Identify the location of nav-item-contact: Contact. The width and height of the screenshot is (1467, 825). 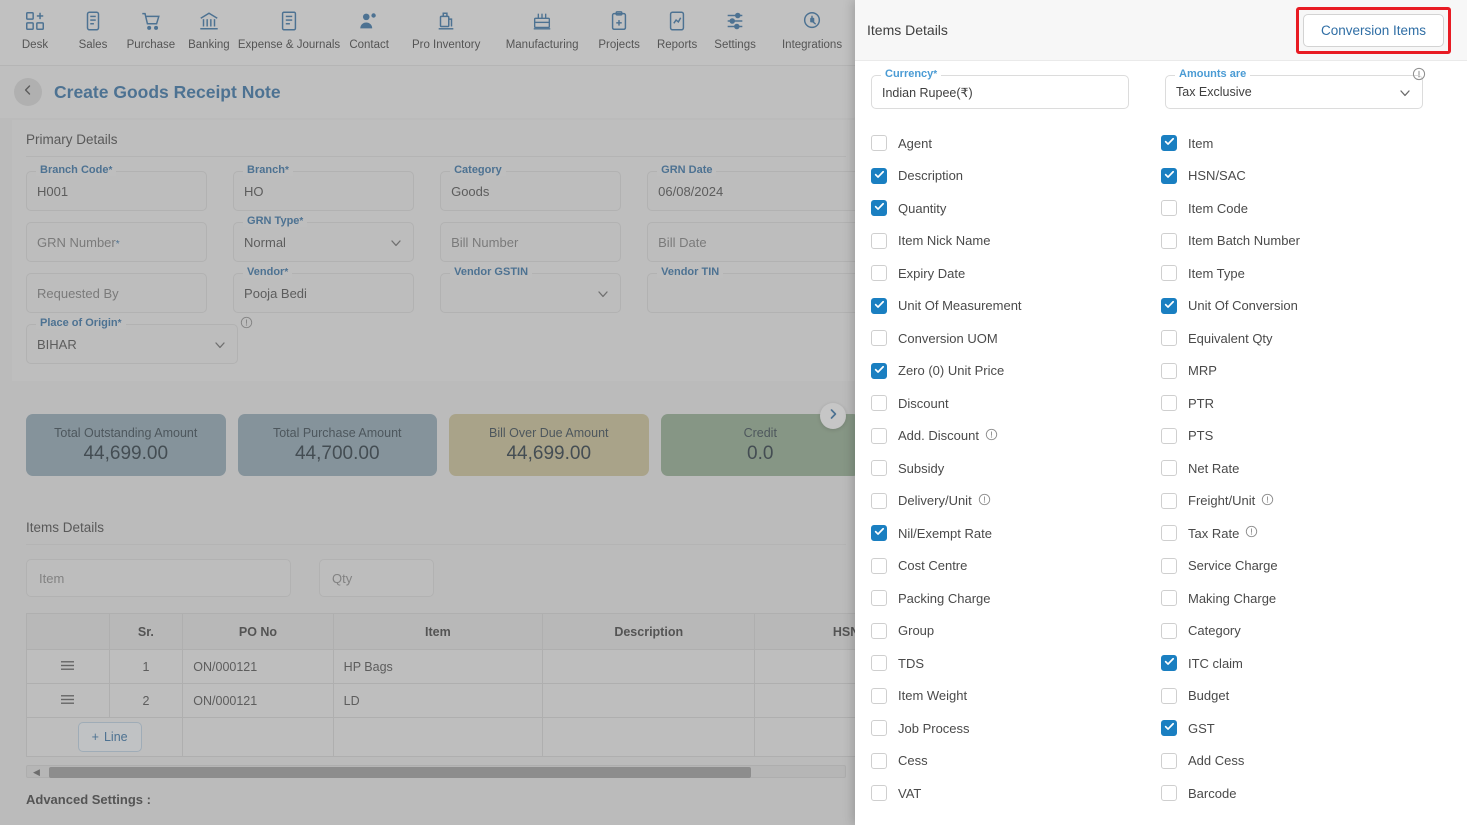
(369, 25).